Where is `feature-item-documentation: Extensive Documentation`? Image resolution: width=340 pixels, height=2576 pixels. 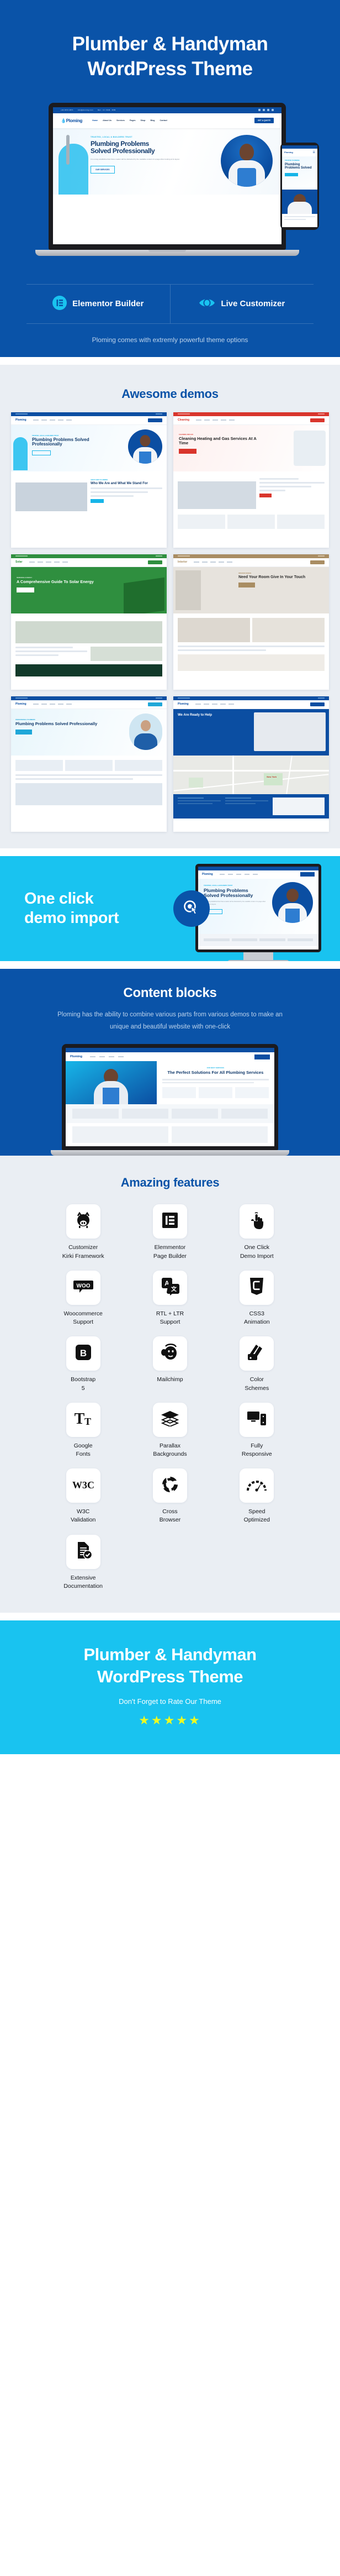 feature-item-documentation: Extensive Documentation is located at coordinates (83, 1562).